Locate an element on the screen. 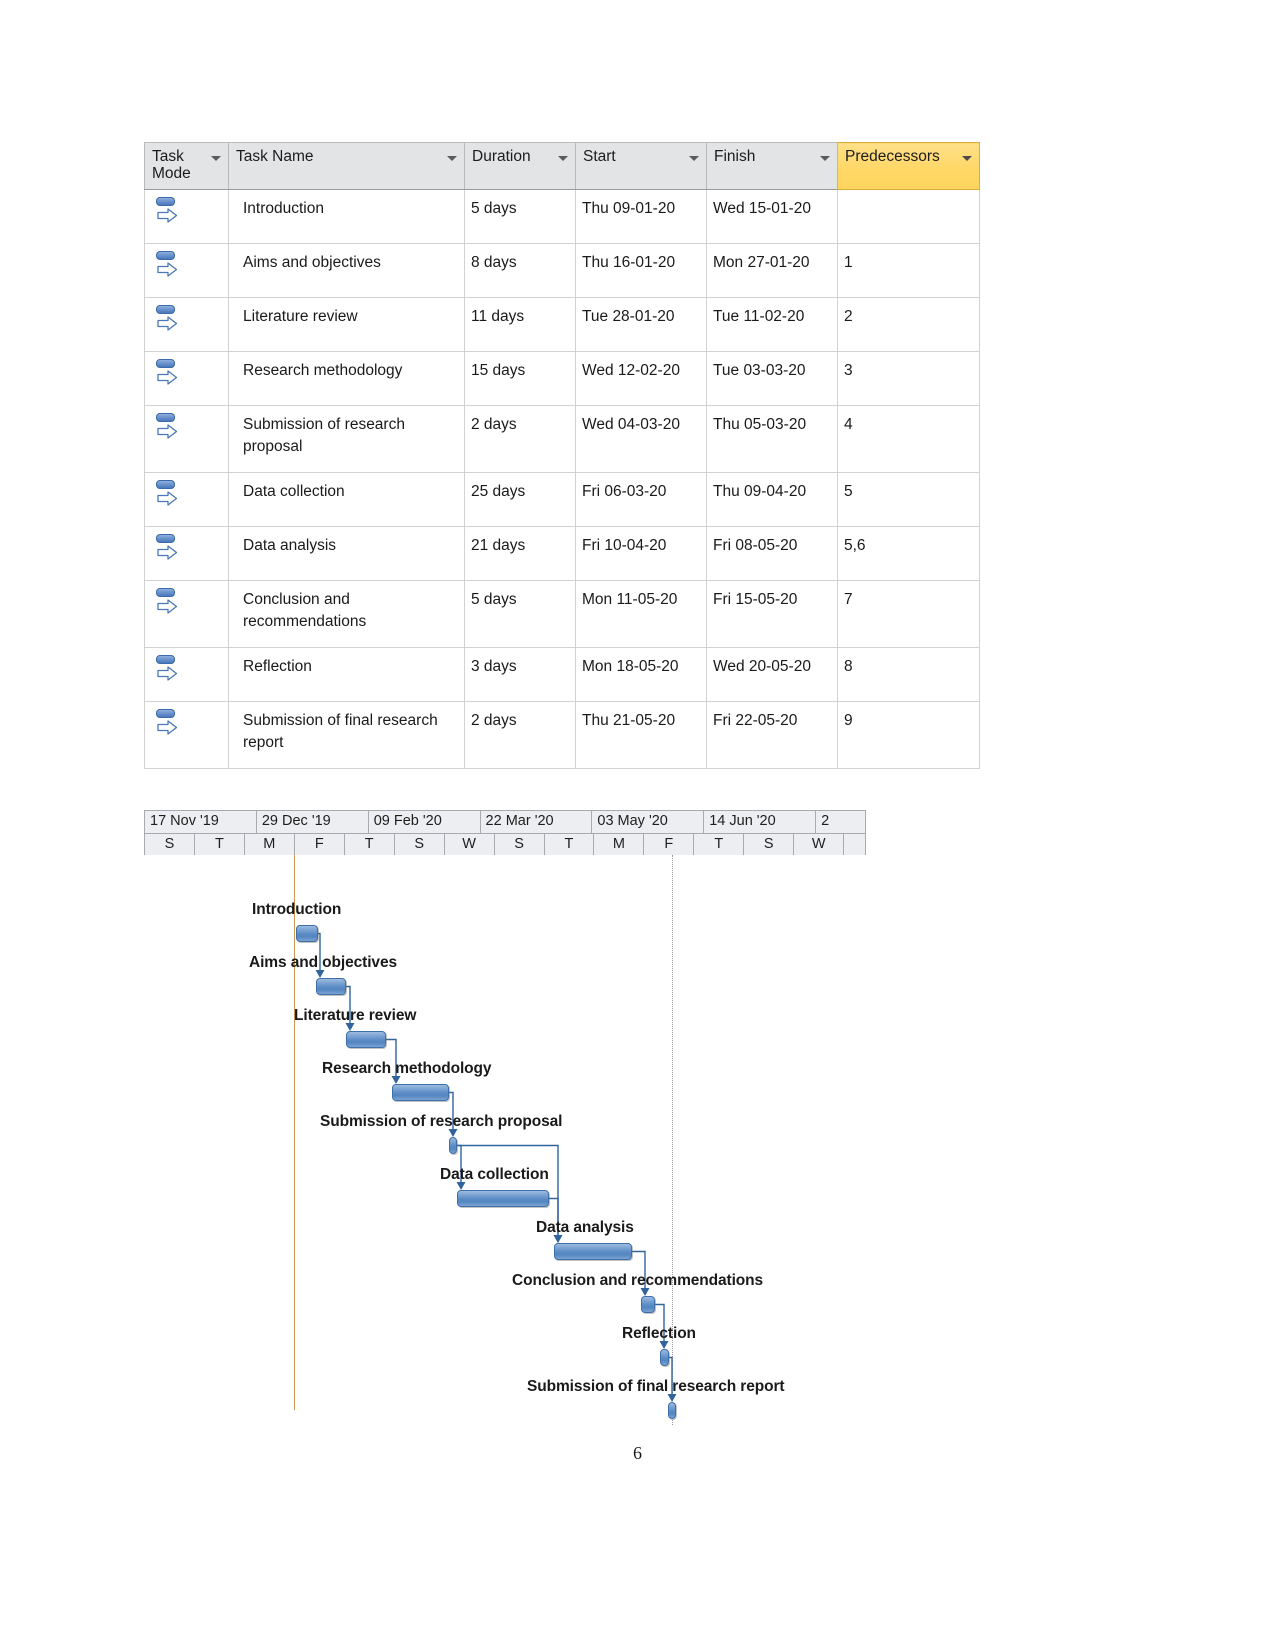 This screenshot has height=1650, width=1275. filter-arrow-icon-predecessors is located at coordinates (967, 158).